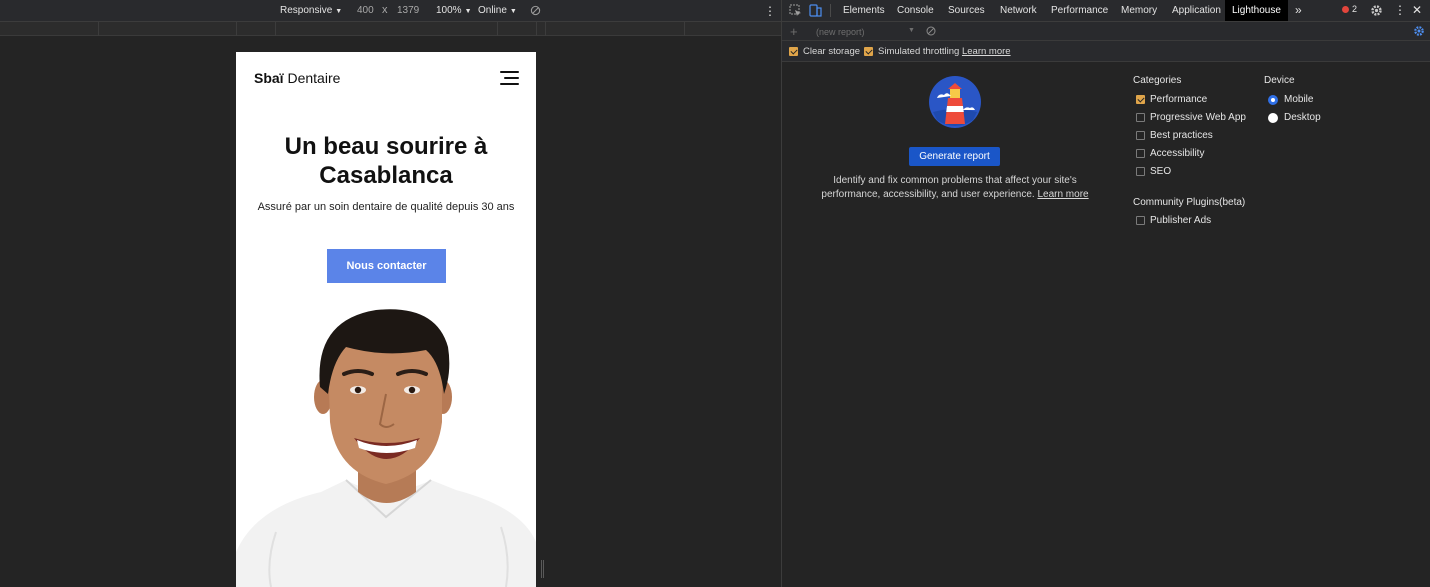 The image size is (1430, 587). What do you see at coordinates (492, 10) in the screenshot?
I see `network-select-label: Online` at bounding box center [492, 10].